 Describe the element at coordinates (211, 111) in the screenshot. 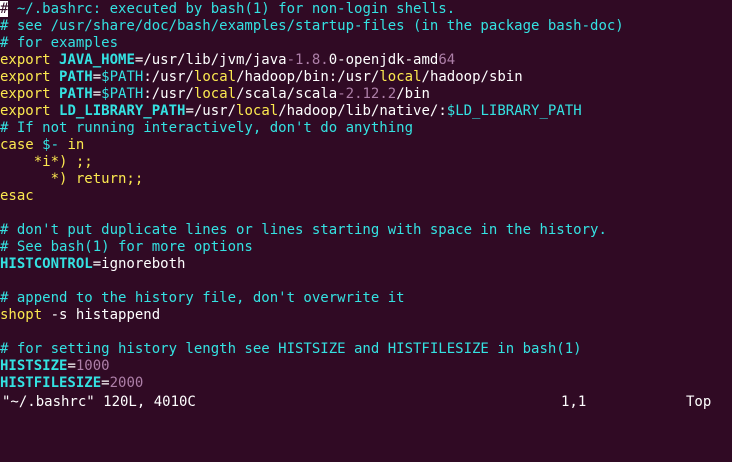

I see `token-text: =/usr/` at that location.